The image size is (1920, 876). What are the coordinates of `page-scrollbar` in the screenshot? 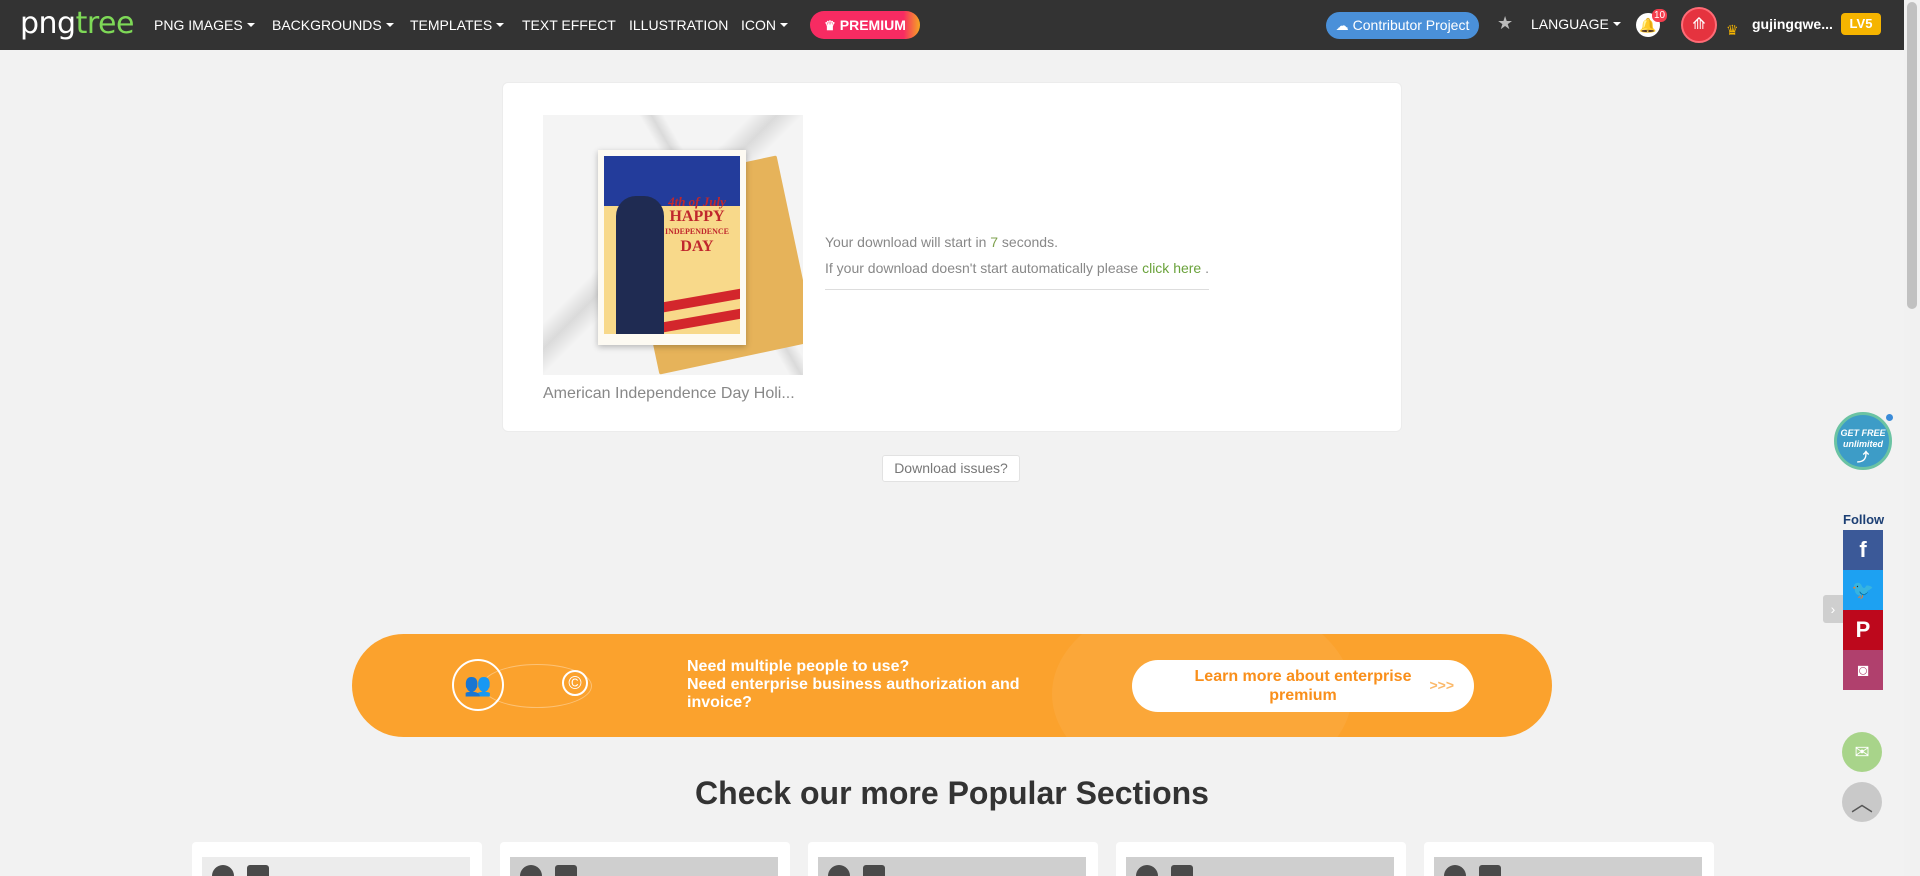 It's located at (1912, 438).